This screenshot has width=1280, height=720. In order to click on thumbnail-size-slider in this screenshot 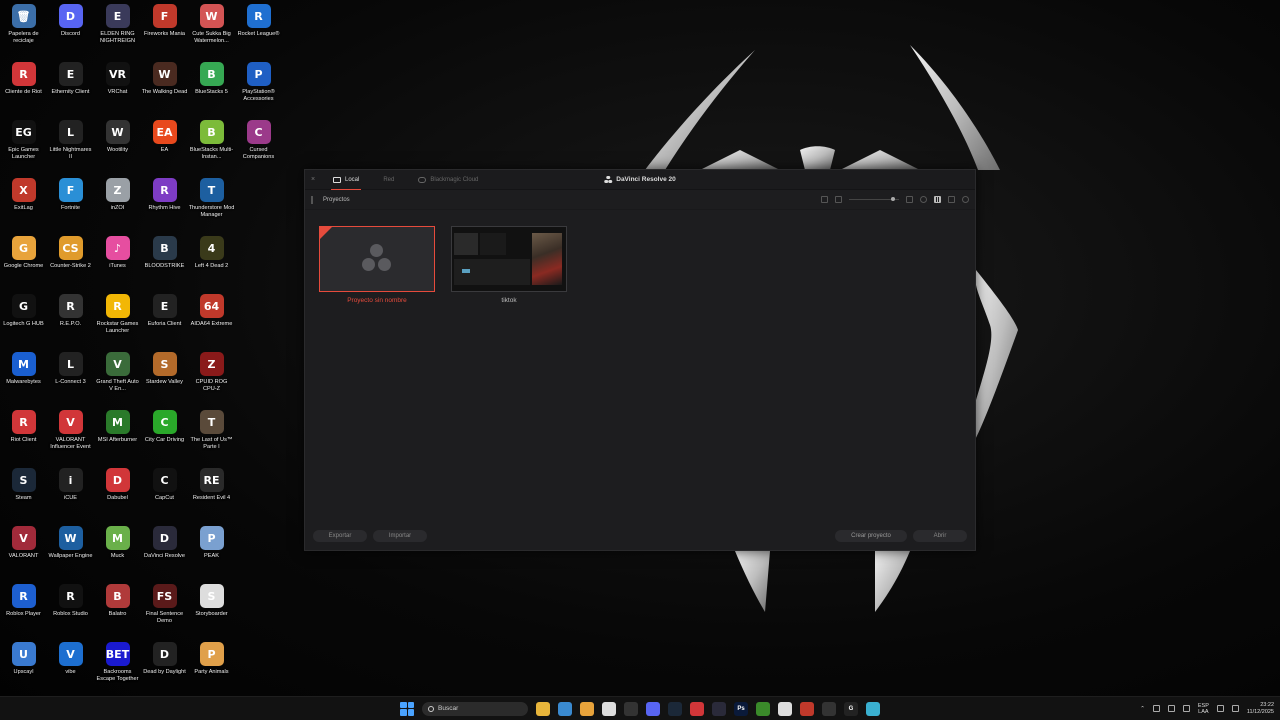, I will do `click(874, 199)`.